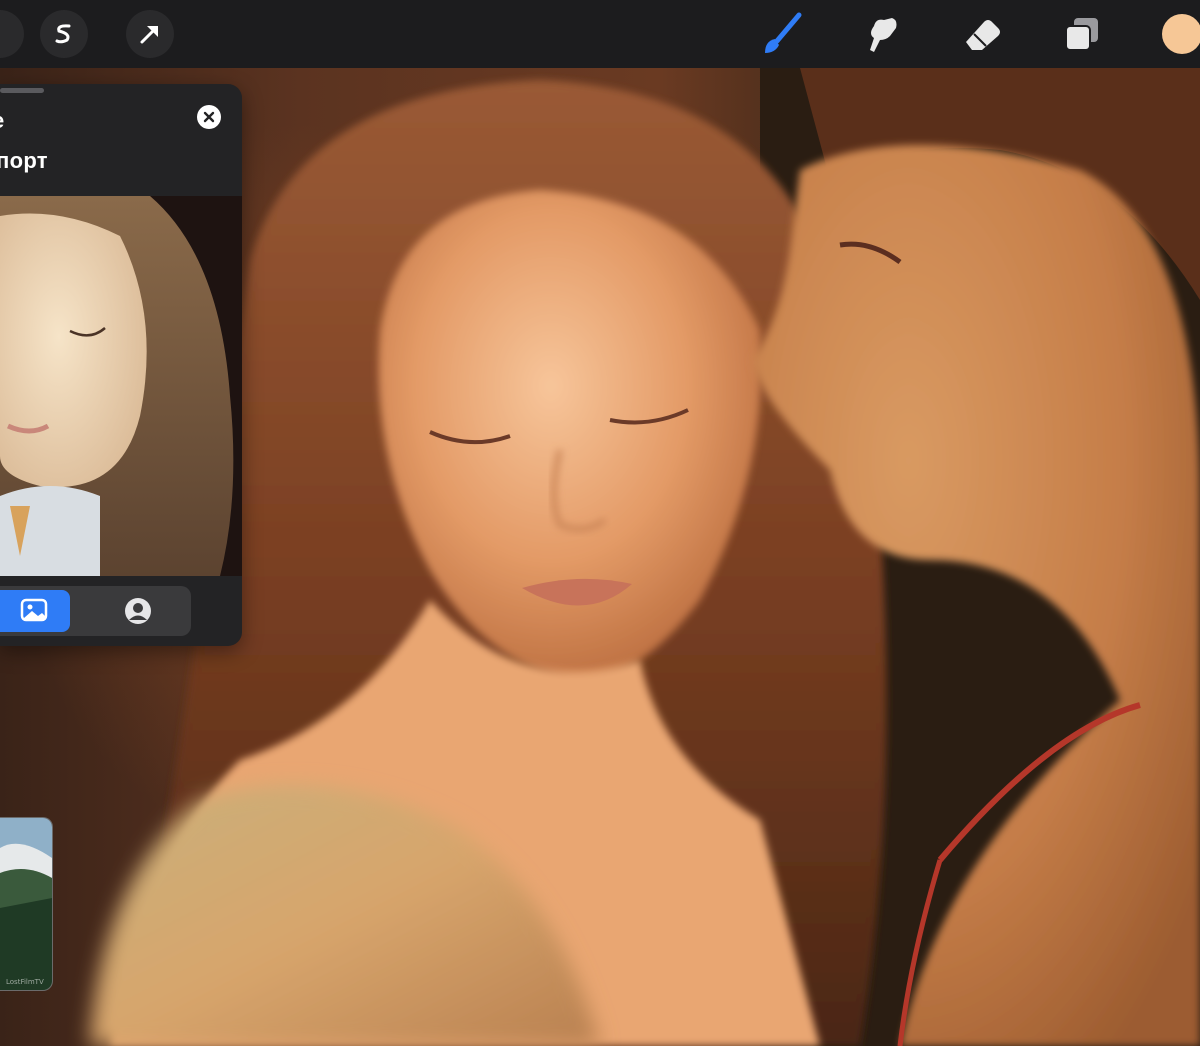 This screenshot has height=1046, width=1200. I want to click on layers-button, so click(1082, 34).